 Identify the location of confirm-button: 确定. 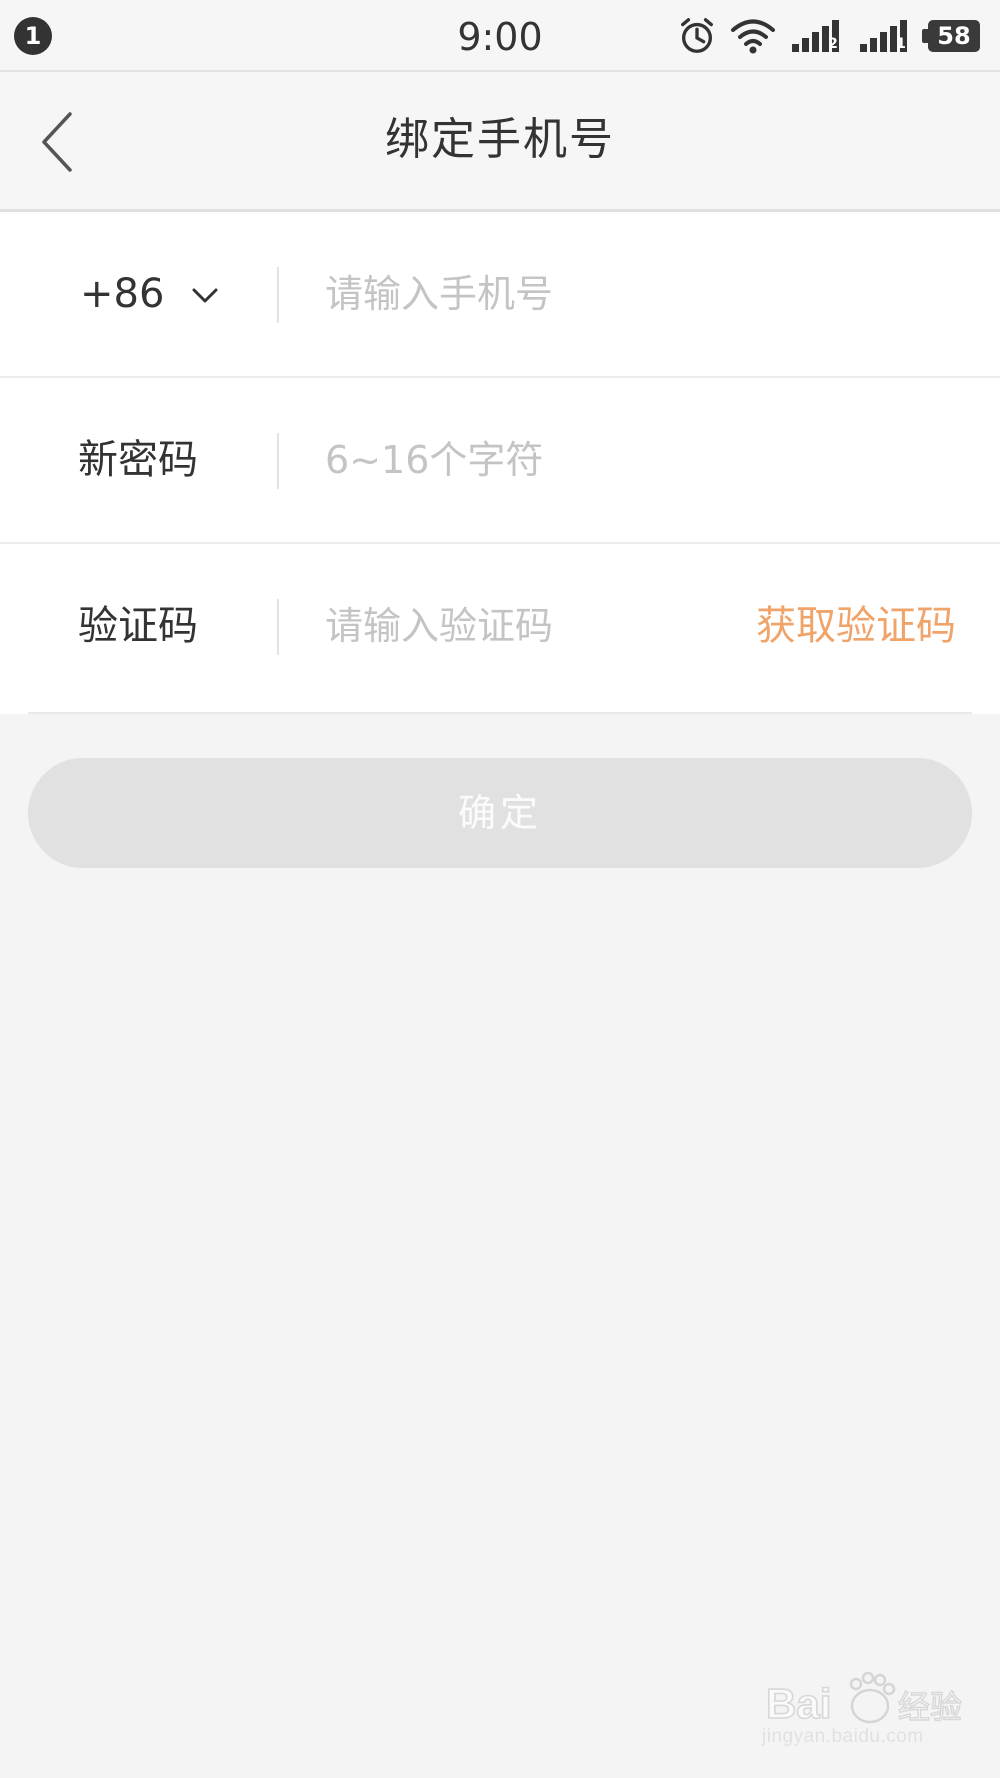
(500, 813).